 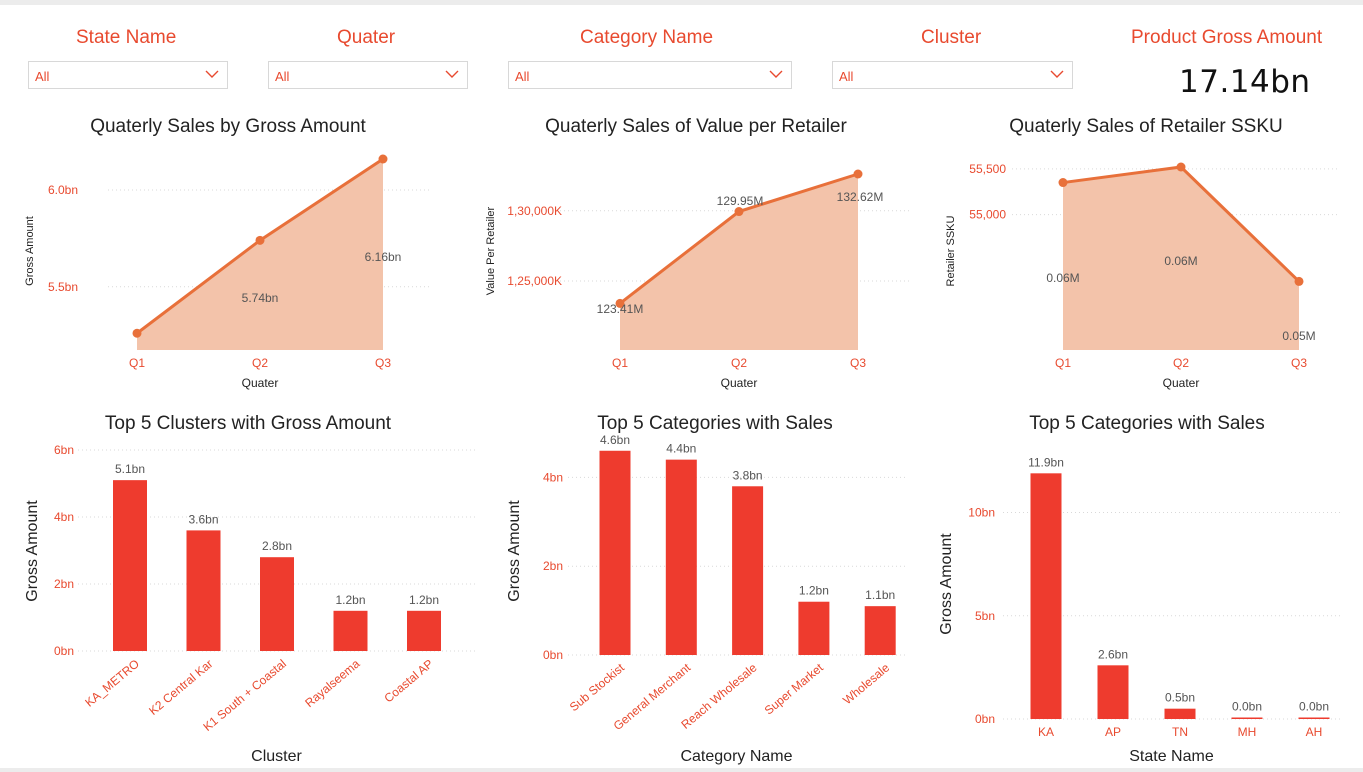 What do you see at coordinates (880, 595) in the screenshot?
I see `data-label: 1.1bn` at bounding box center [880, 595].